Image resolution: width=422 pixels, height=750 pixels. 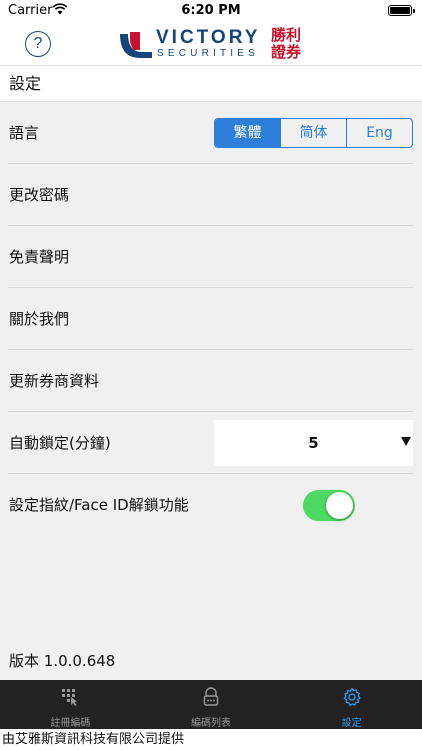 I want to click on language-option-traditional: 繁體, so click(x=247, y=133).